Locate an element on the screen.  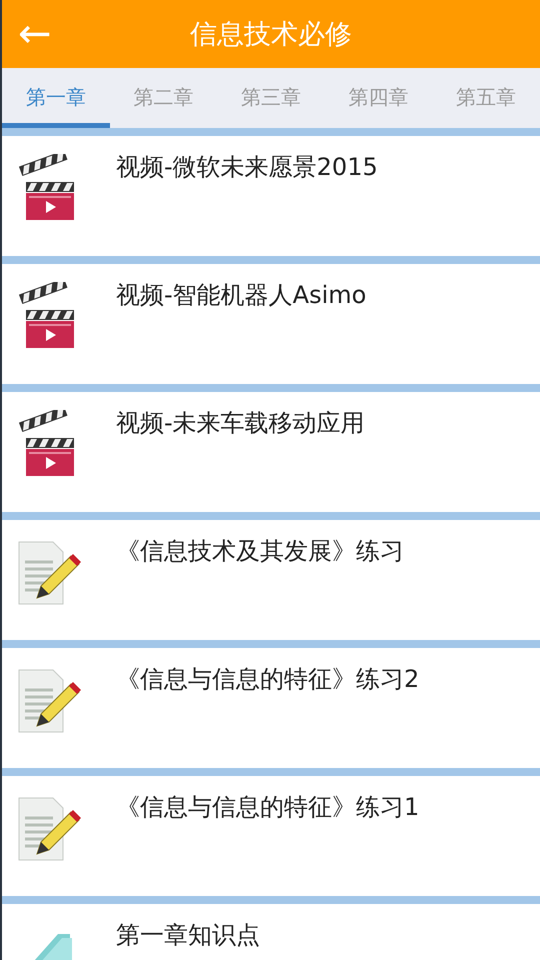
lesson-title: 视频-微软未来愿景2015 is located at coordinates (247, 159).